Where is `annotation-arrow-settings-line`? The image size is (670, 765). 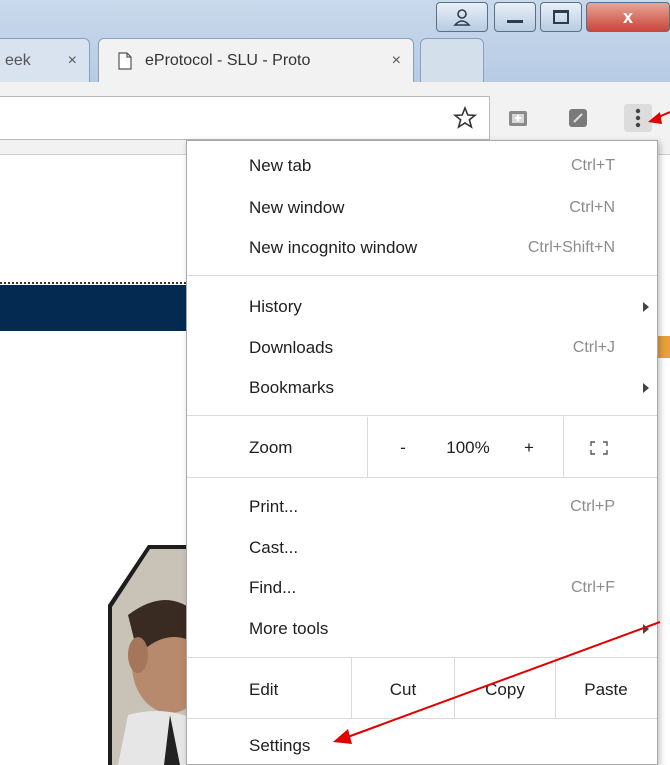 annotation-arrow-settings-line is located at coordinates (502, 680).